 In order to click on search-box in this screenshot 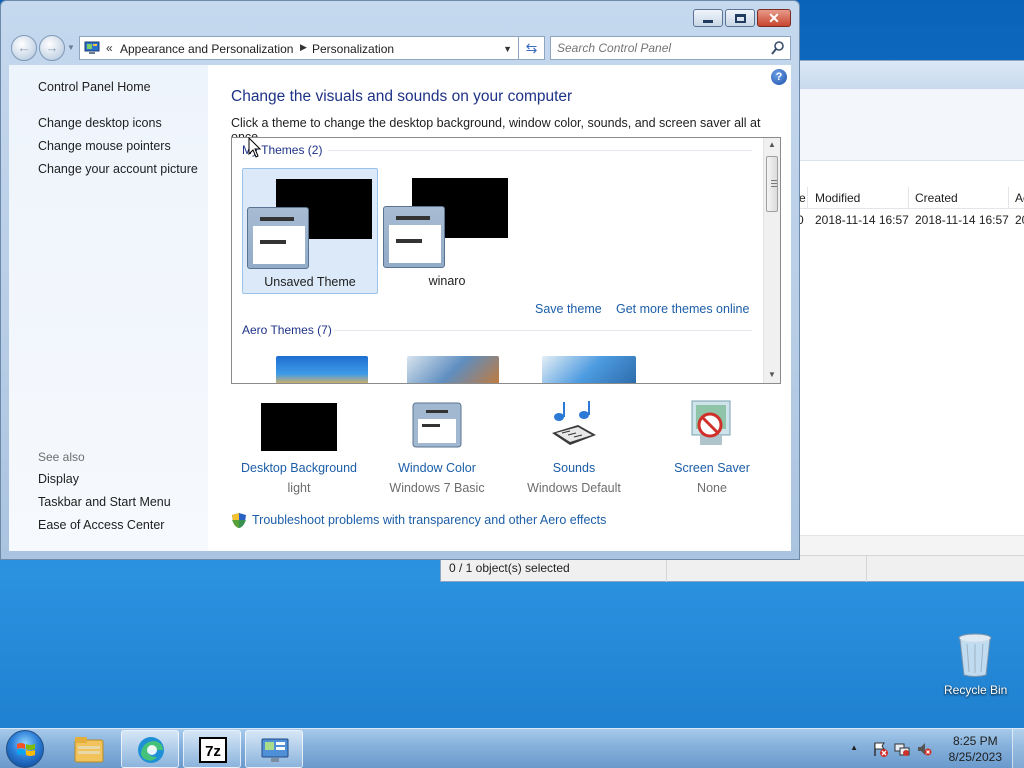, I will do `click(670, 48)`.